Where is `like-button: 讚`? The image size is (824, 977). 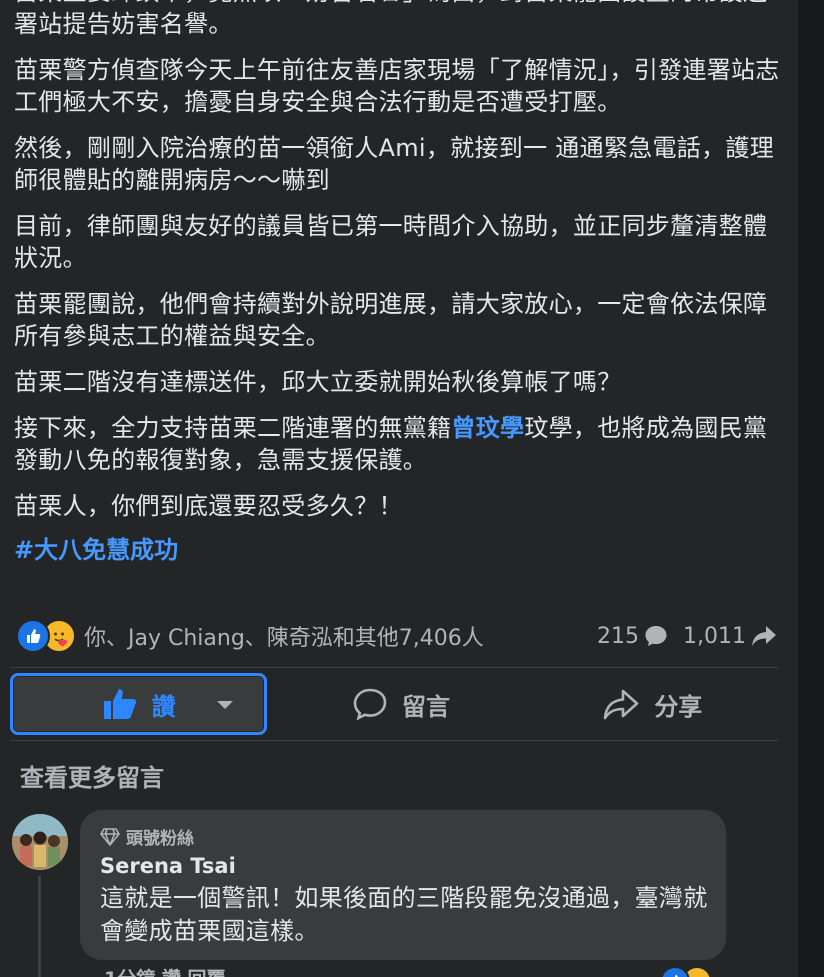 like-button: 讚 is located at coordinates (139, 704).